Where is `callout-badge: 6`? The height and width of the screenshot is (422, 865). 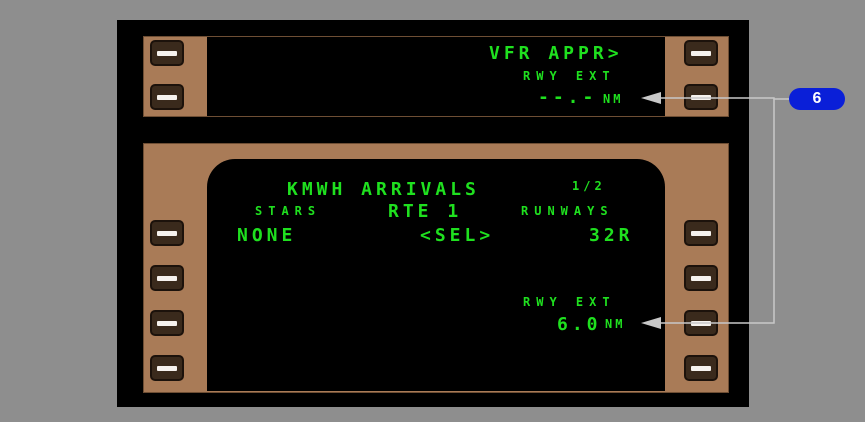 callout-badge: 6 is located at coordinates (817, 99).